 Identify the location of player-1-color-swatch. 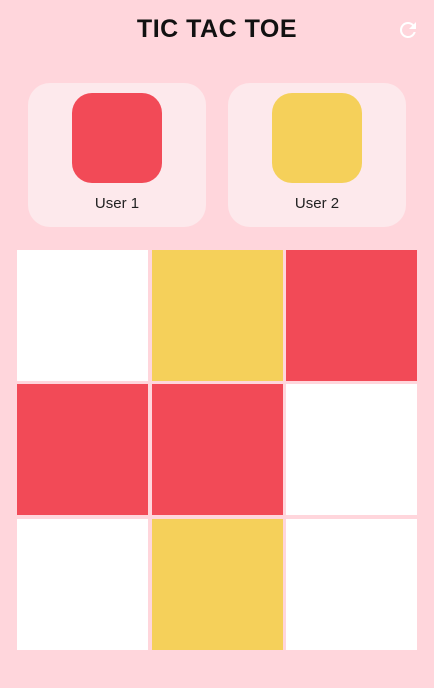
(117, 138).